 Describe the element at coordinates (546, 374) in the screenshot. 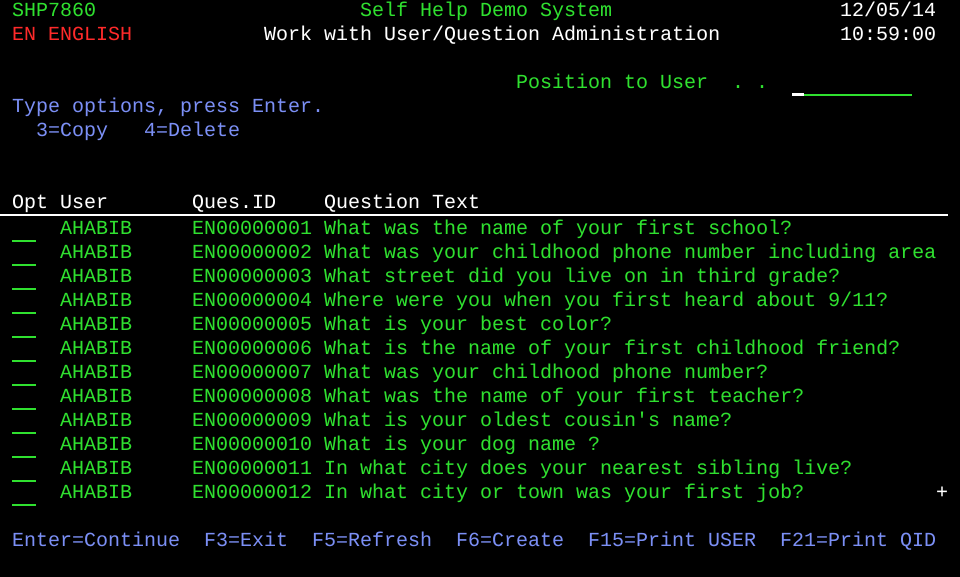

I see `question-text-cell: What was your childhood phone number?` at that location.